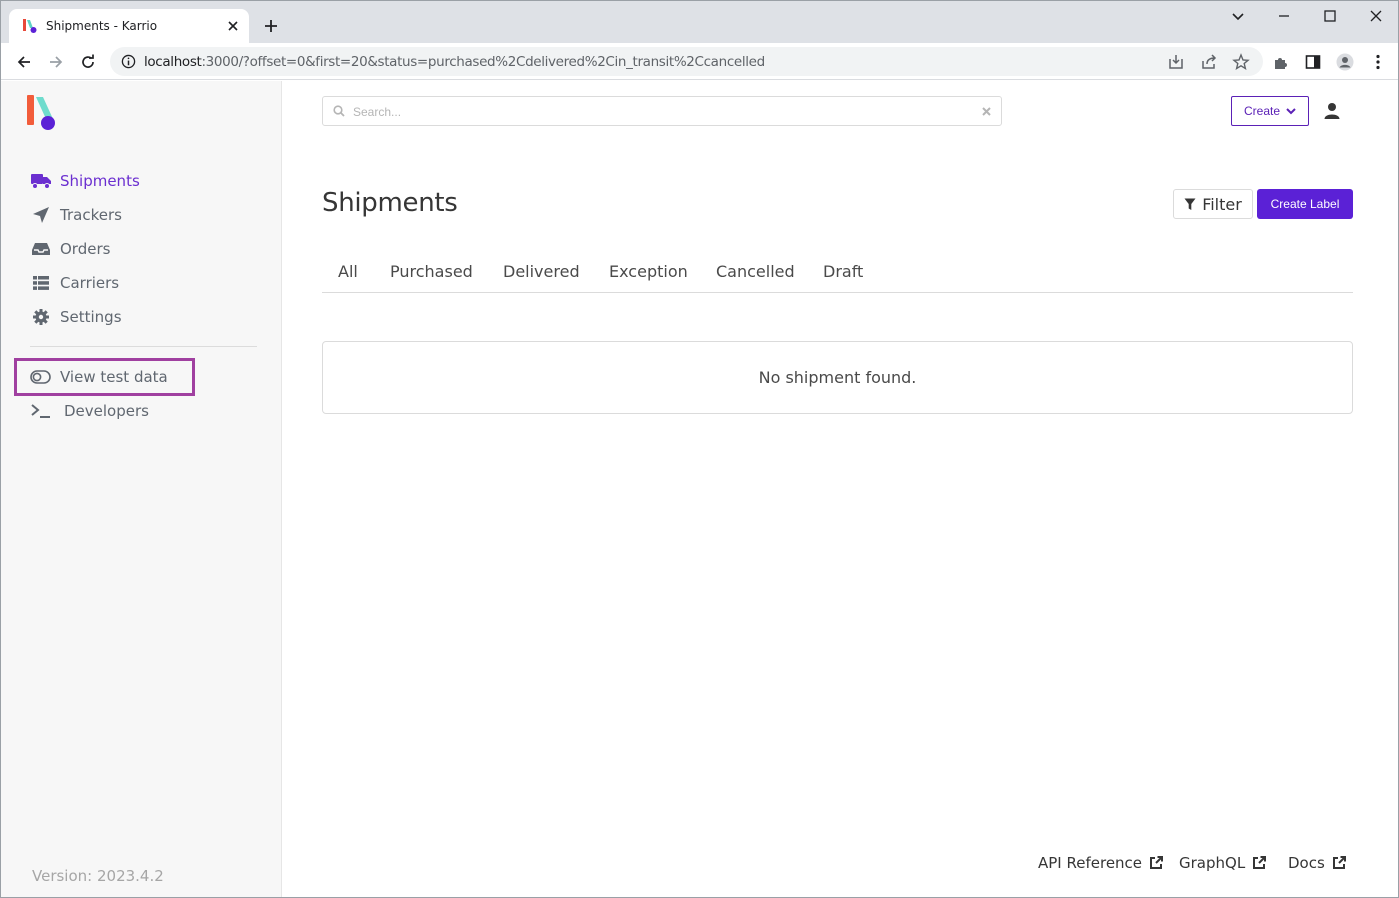  I want to click on share-icon, so click(1209, 62).